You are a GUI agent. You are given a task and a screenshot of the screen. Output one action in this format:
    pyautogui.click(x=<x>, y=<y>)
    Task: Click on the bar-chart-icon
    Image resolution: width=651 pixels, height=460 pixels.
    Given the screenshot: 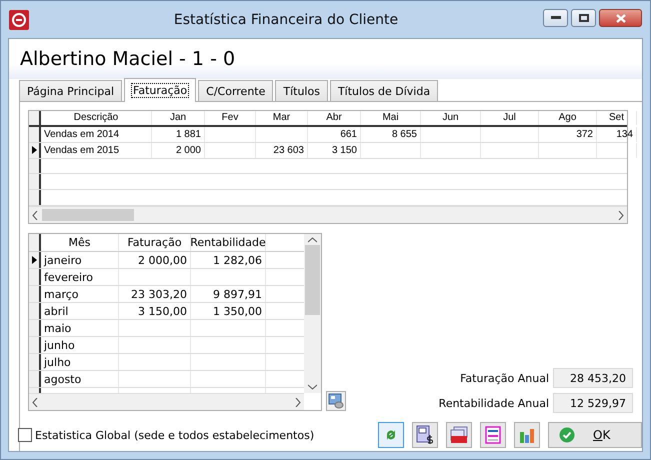 What is the action you would take?
    pyautogui.click(x=527, y=435)
    